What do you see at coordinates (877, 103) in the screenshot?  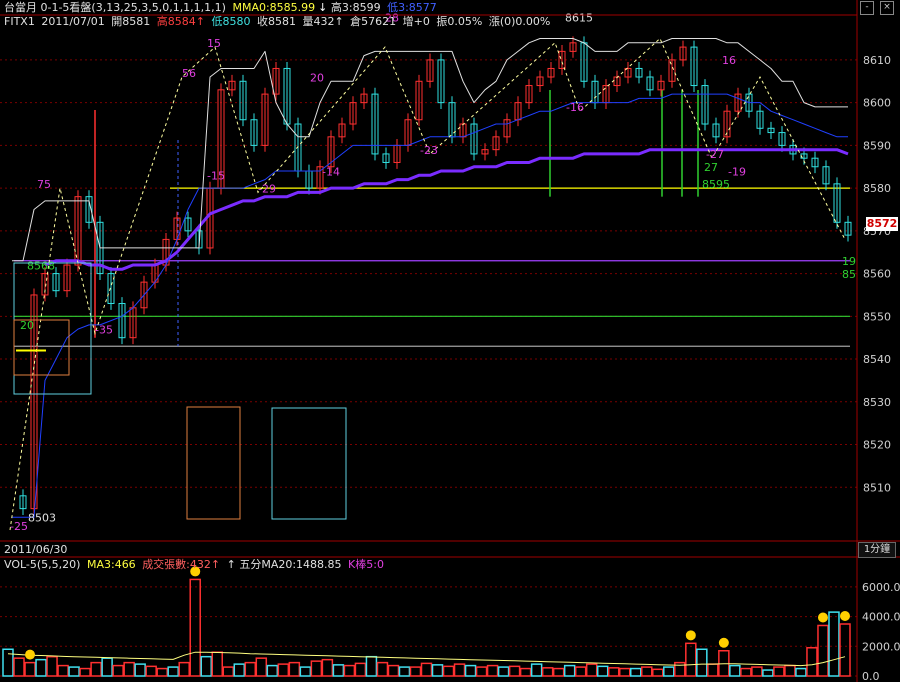 I see `price-tick-label: 8600` at bounding box center [877, 103].